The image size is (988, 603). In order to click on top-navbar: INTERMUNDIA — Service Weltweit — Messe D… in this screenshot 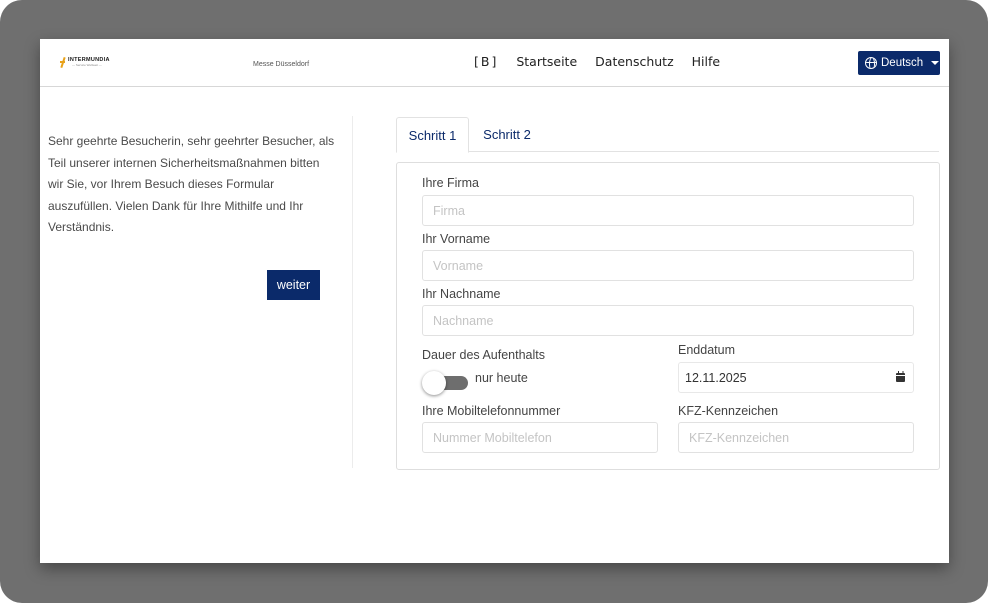, I will do `click(494, 63)`.